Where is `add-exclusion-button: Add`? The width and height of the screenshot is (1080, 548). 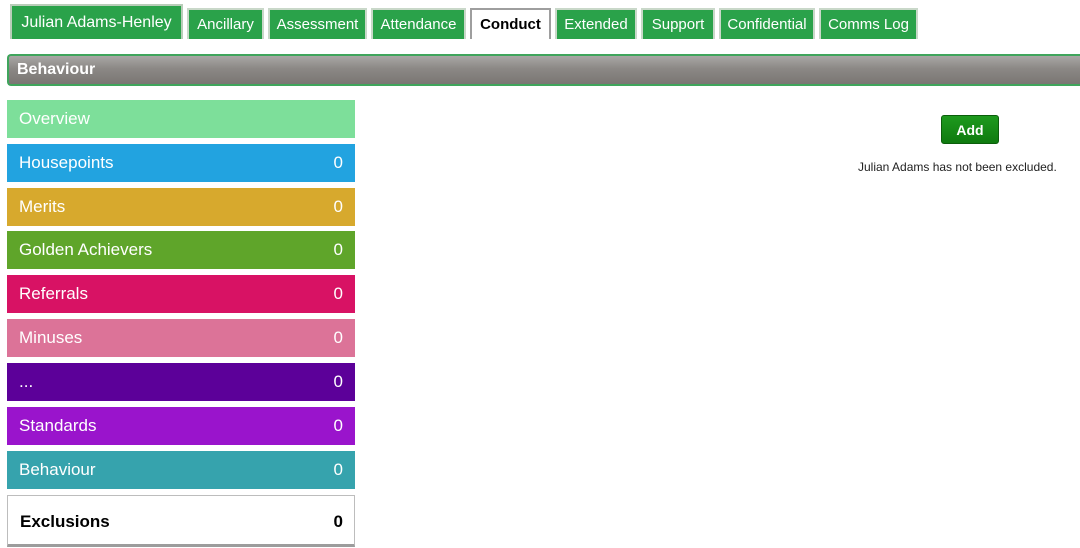 add-exclusion-button: Add is located at coordinates (970, 129).